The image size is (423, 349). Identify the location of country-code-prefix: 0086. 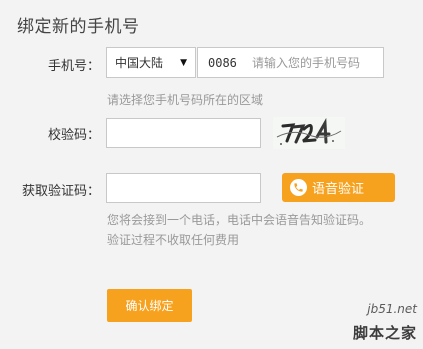
(222, 62).